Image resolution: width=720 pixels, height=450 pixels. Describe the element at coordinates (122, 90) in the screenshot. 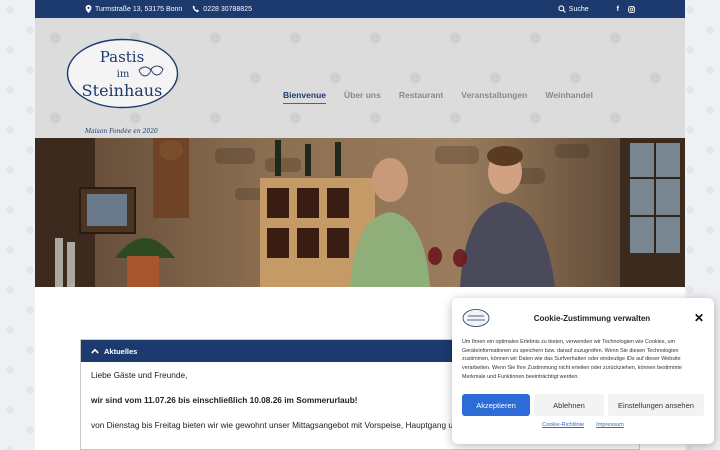

I see `logo-line3: Steinhaus` at that location.